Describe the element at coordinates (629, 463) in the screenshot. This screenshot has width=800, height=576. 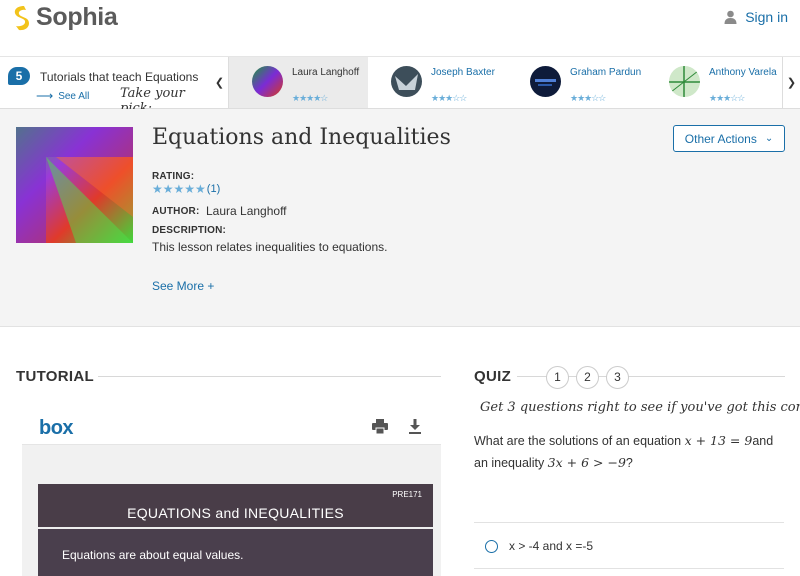
I see `question-text-part: ?` at that location.